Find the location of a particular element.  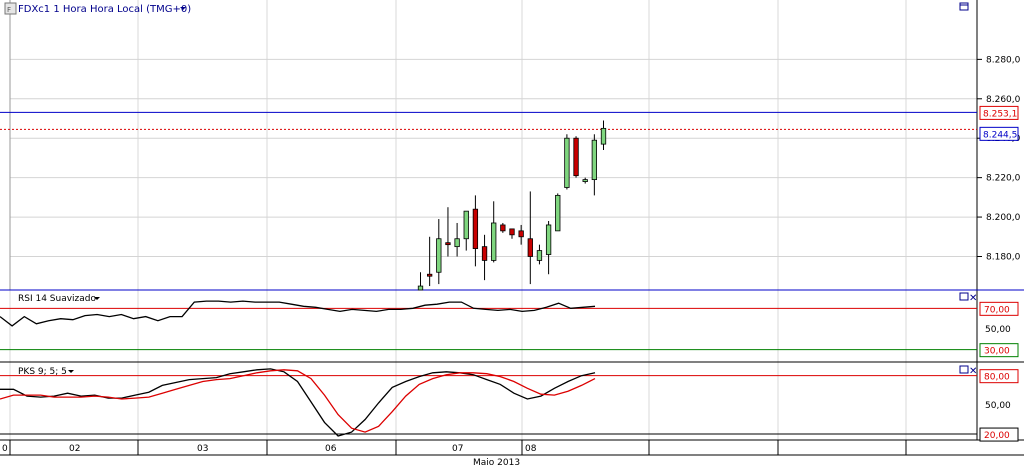

price-tick-label: 8.200,0 is located at coordinates (1003, 218).